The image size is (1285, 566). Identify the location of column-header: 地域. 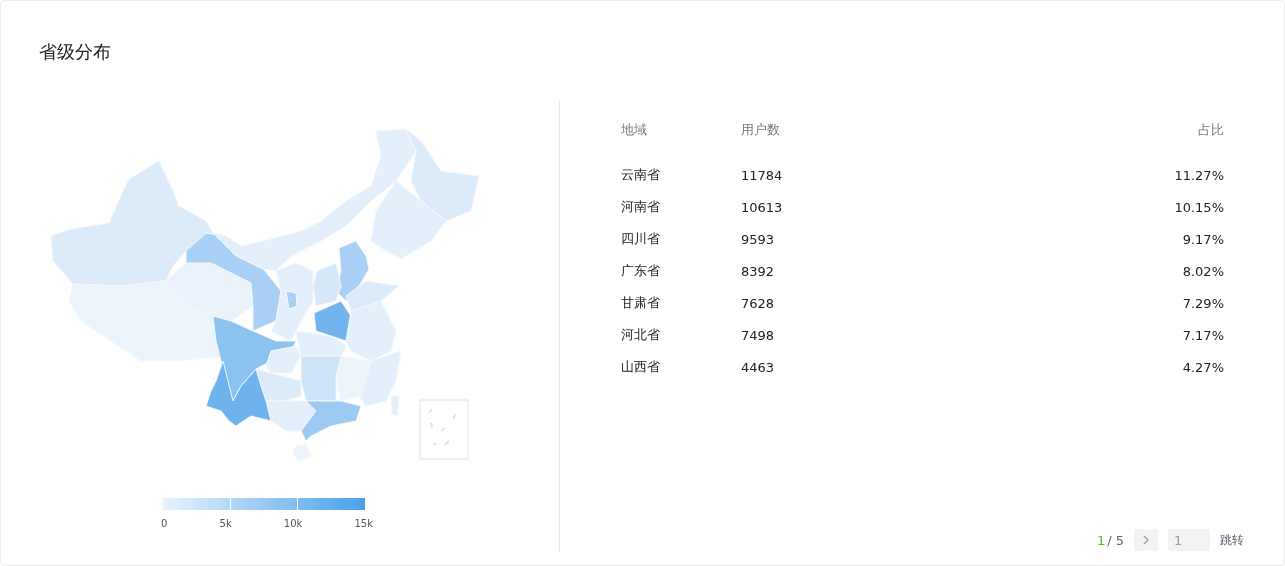
(681, 137).